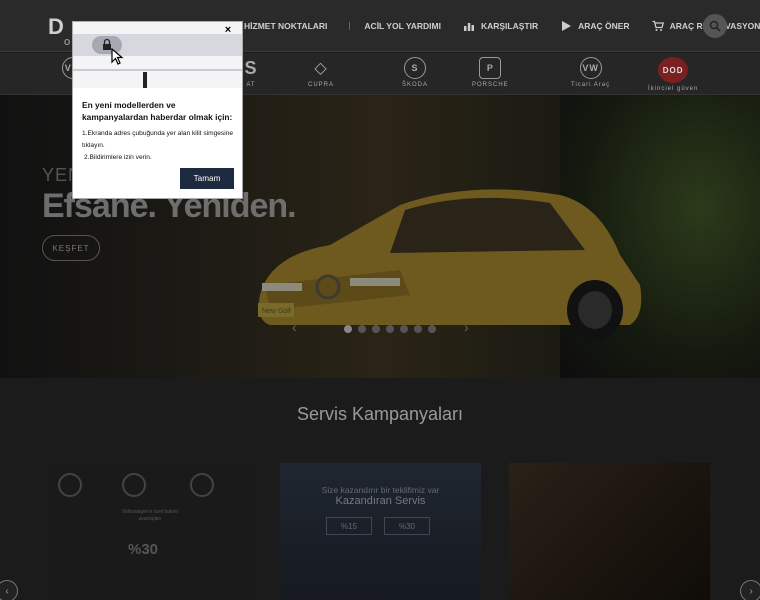  I want to click on nav-service-points: HİZMET NOKTALARI, so click(285, 26).